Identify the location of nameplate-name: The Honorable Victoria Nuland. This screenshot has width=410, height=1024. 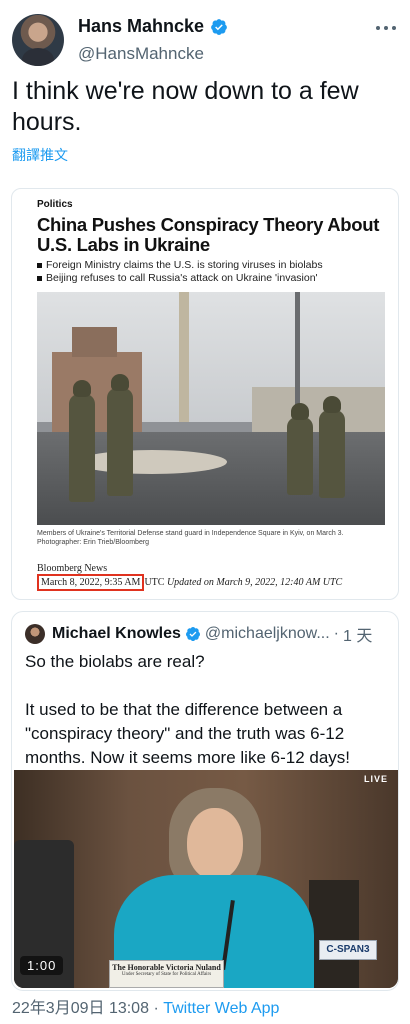
(166, 967).